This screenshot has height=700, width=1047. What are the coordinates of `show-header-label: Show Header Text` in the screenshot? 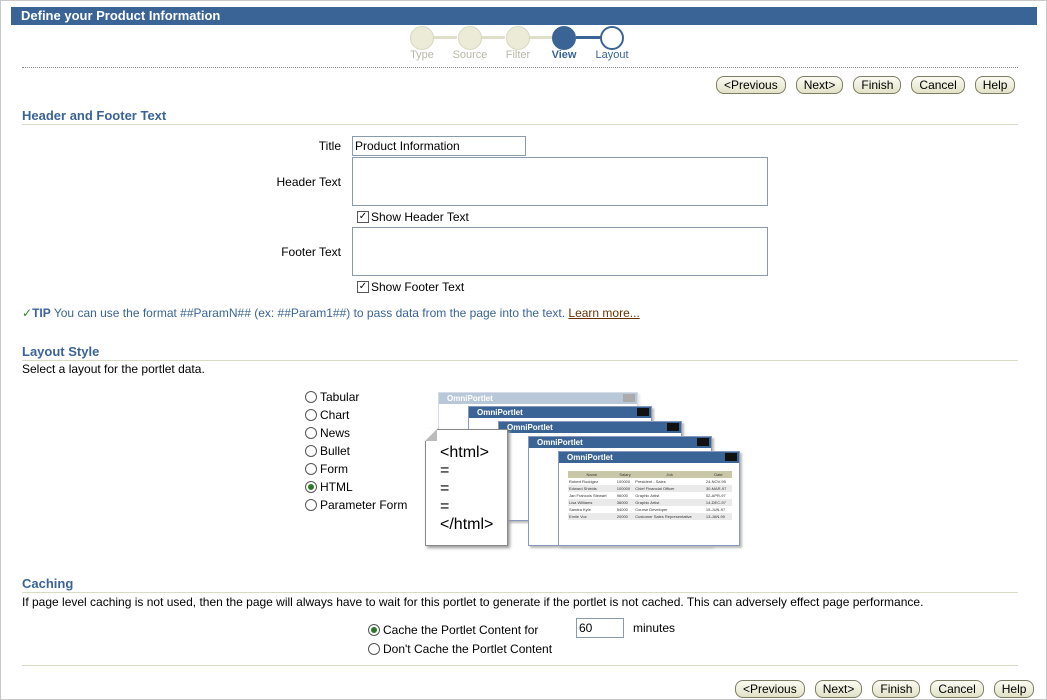 It's located at (420, 217).